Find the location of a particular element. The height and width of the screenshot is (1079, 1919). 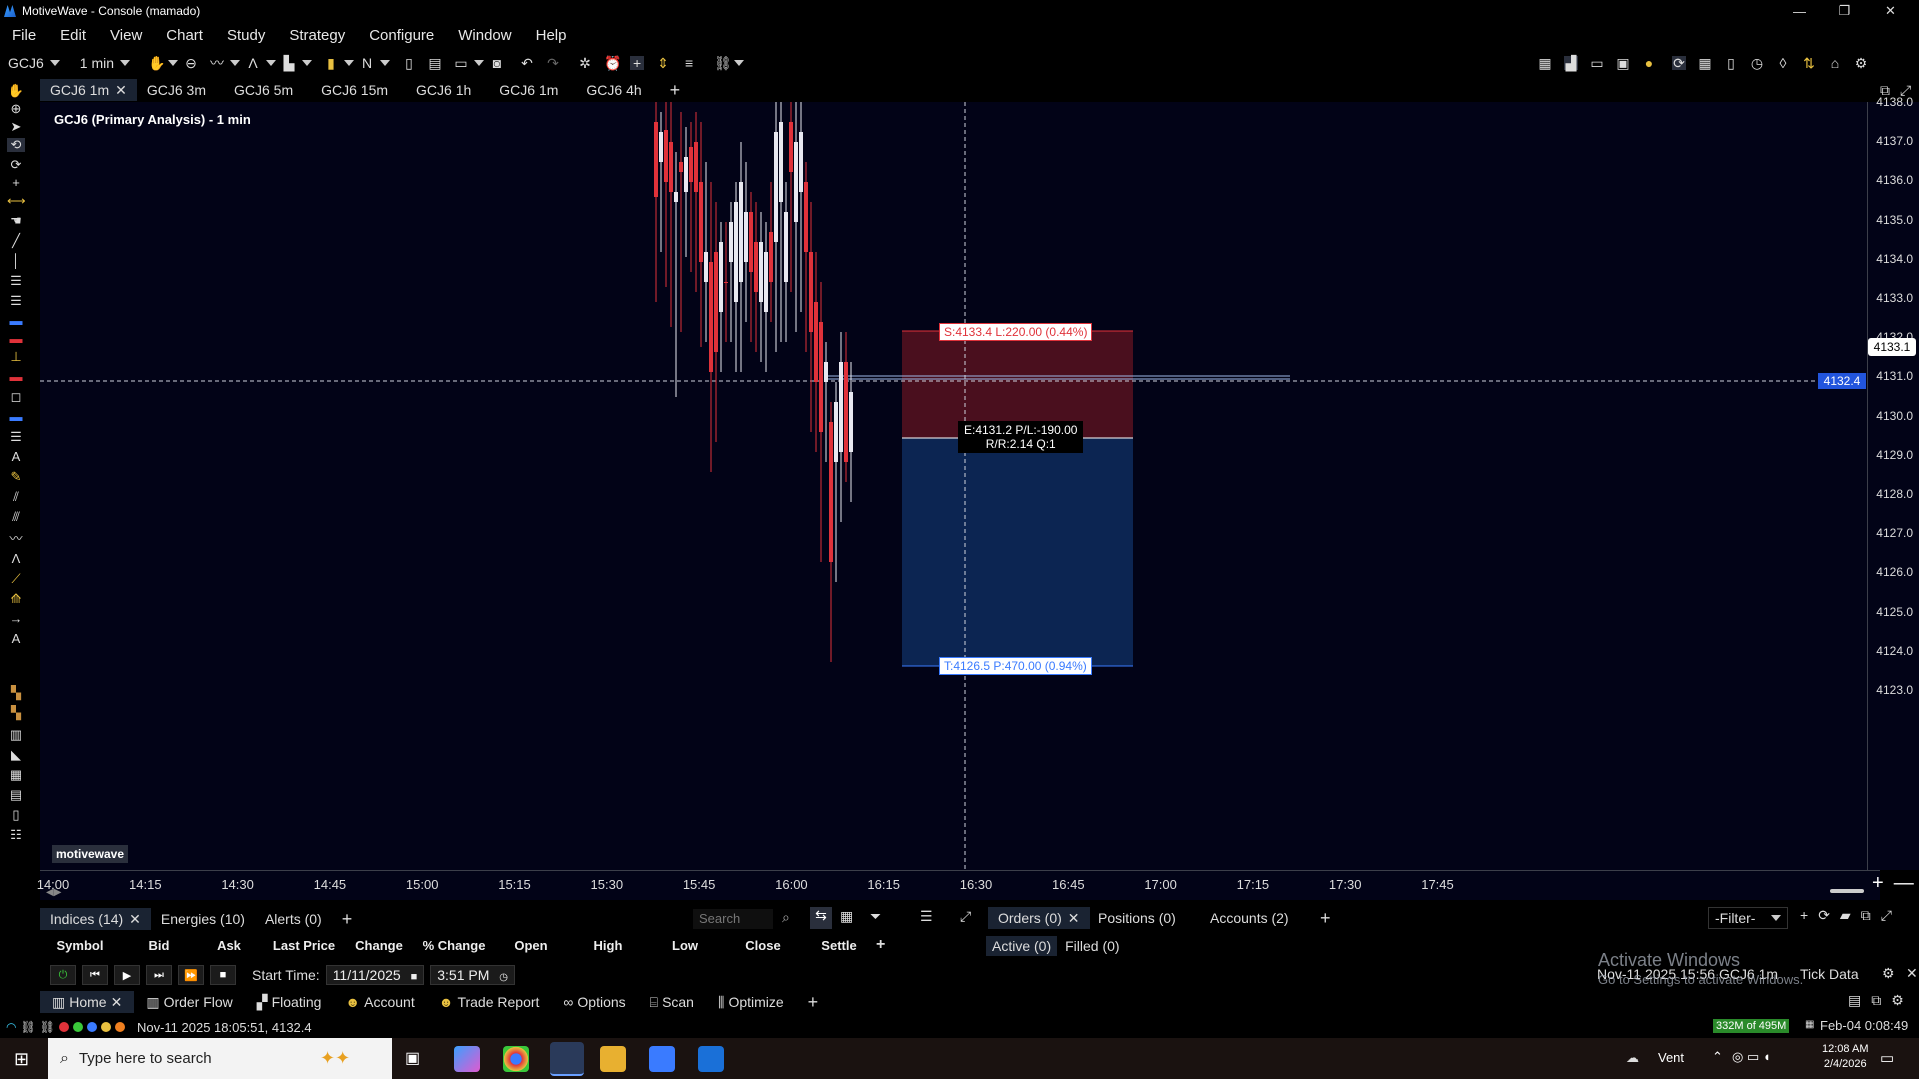

pan-hand-icon: ✋ is located at coordinates (156, 63).